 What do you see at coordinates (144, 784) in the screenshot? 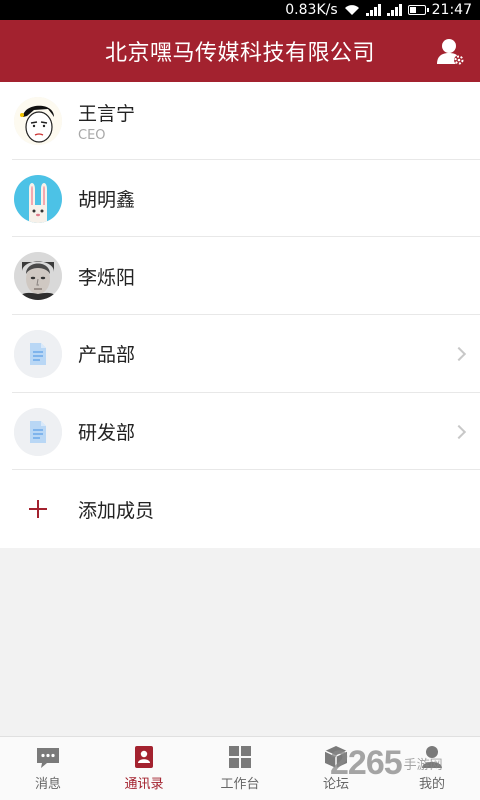
I see `tab-label: 通讯录` at bounding box center [144, 784].